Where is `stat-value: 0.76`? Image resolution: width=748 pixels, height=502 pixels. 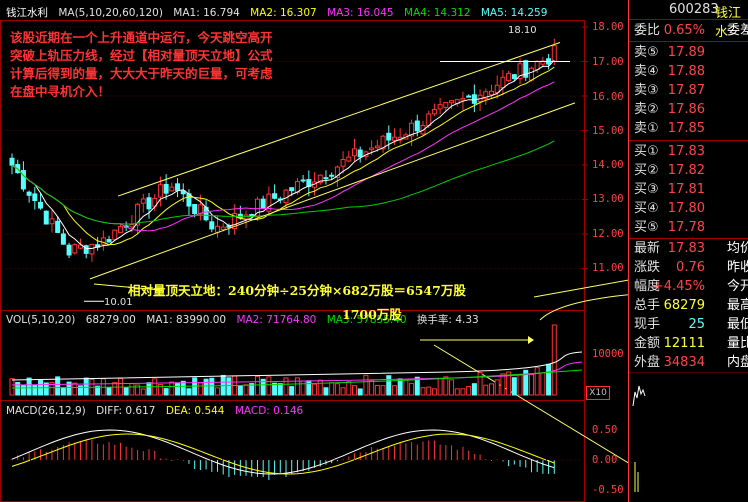
stat-value: 0.76 is located at coordinates (690, 267).